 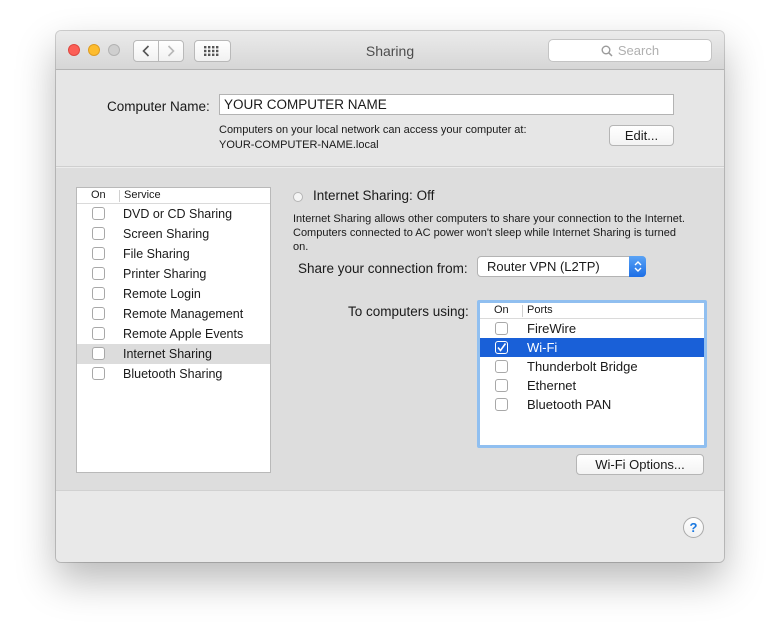 I want to click on footer-section: ?, so click(x=390, y=526).